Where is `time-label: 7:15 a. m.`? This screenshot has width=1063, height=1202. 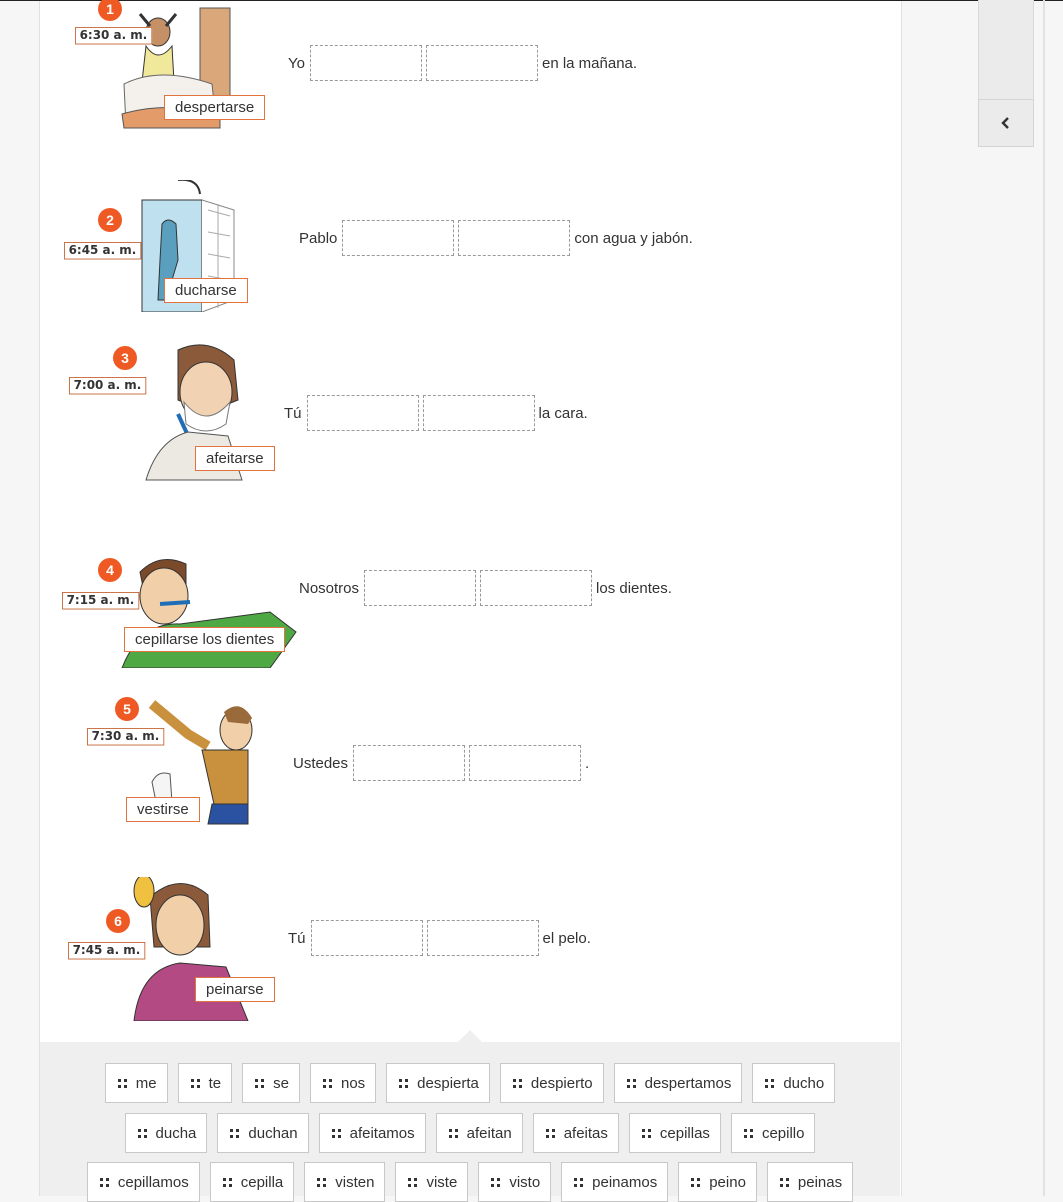 time-label: 7:15 a. m. is located at coordinates (100, 601).